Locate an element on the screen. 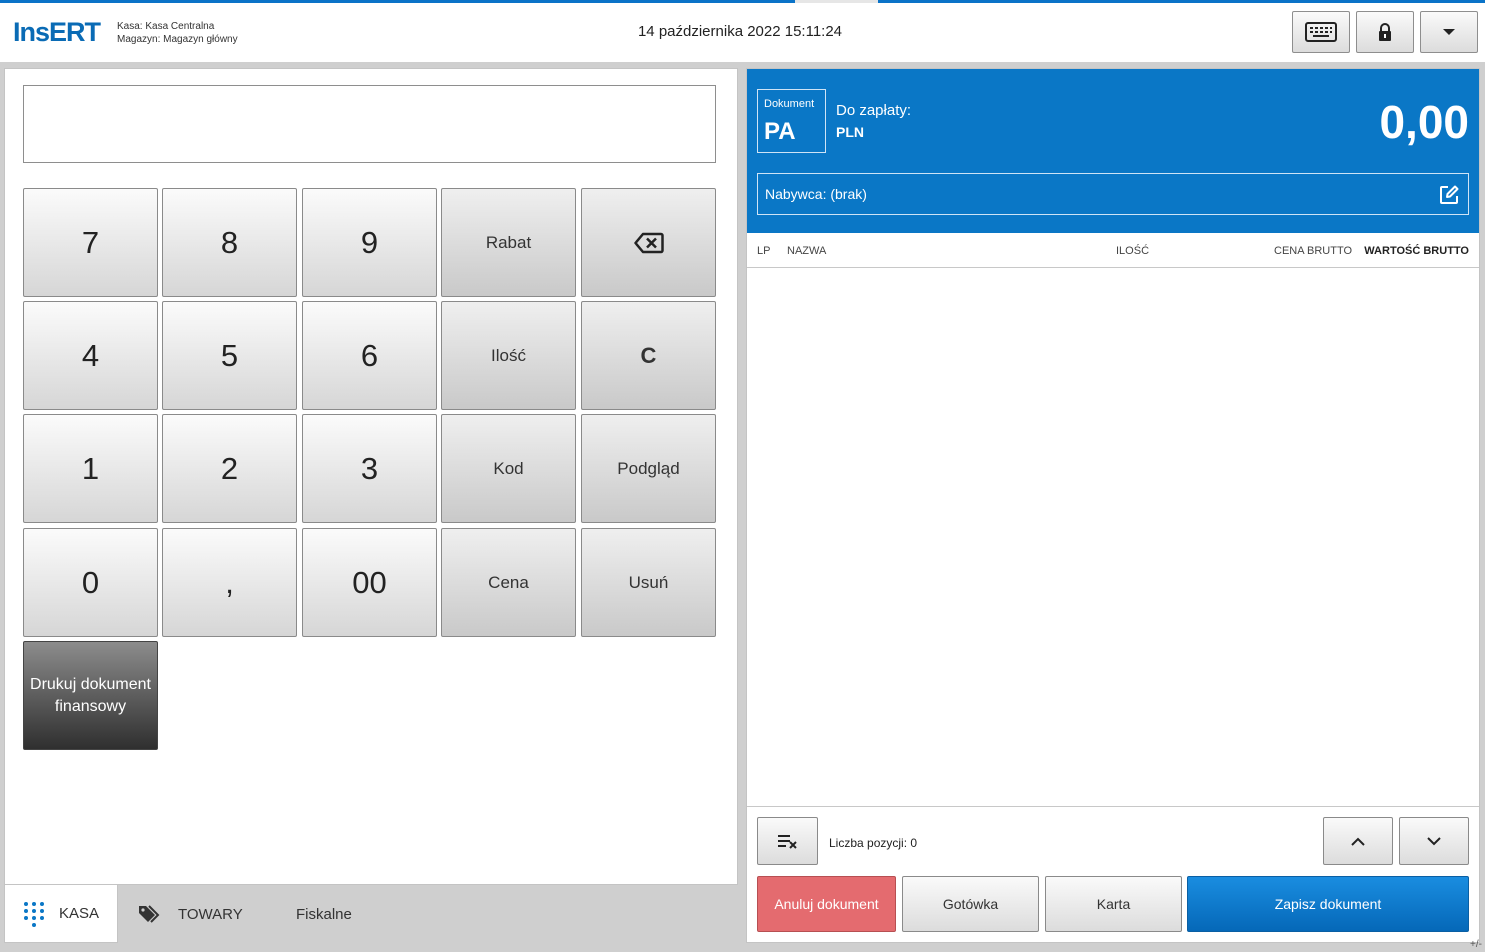 The height and width of the screenshot is (952, 1485). lock-button is located at coordinates (1385, 32).